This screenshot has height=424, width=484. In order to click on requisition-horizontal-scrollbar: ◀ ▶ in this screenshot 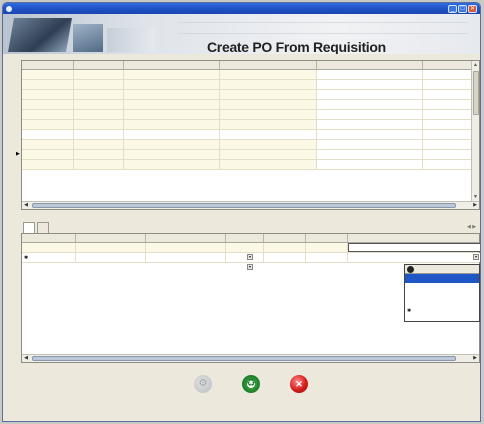, I will do `click(250, 205)`.